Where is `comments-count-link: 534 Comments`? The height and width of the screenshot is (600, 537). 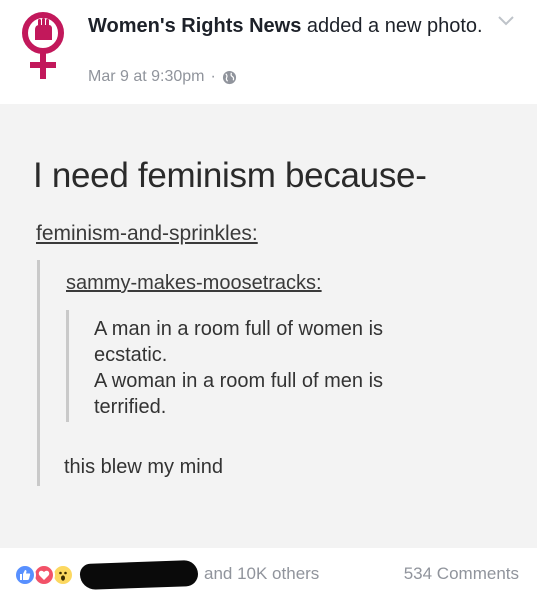
comments-count-link: 534 Comments is located at coordinates (461, 574).